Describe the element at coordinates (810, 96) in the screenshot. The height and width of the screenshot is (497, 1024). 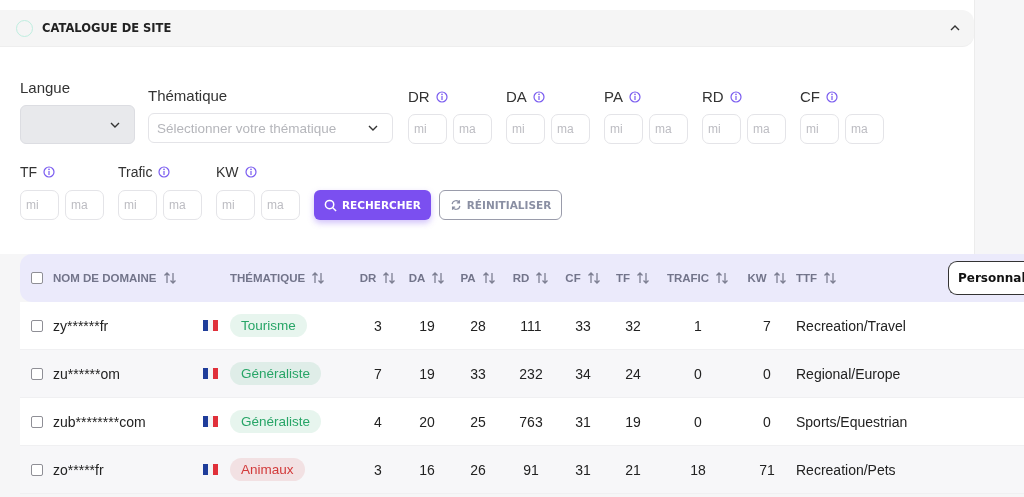
I see `filter-label: CF` at that location.